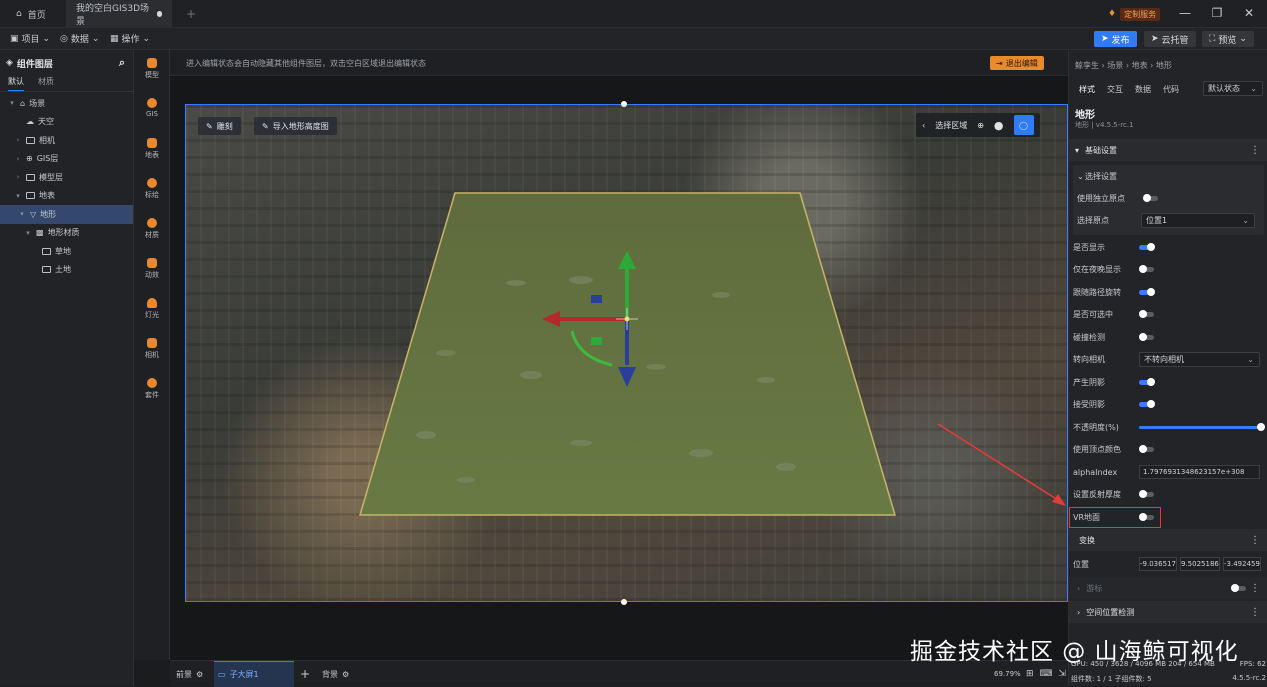 The image size is (1267, 687). I want to click on foreground-tab: 前景 ⚙, so click(189, 674).